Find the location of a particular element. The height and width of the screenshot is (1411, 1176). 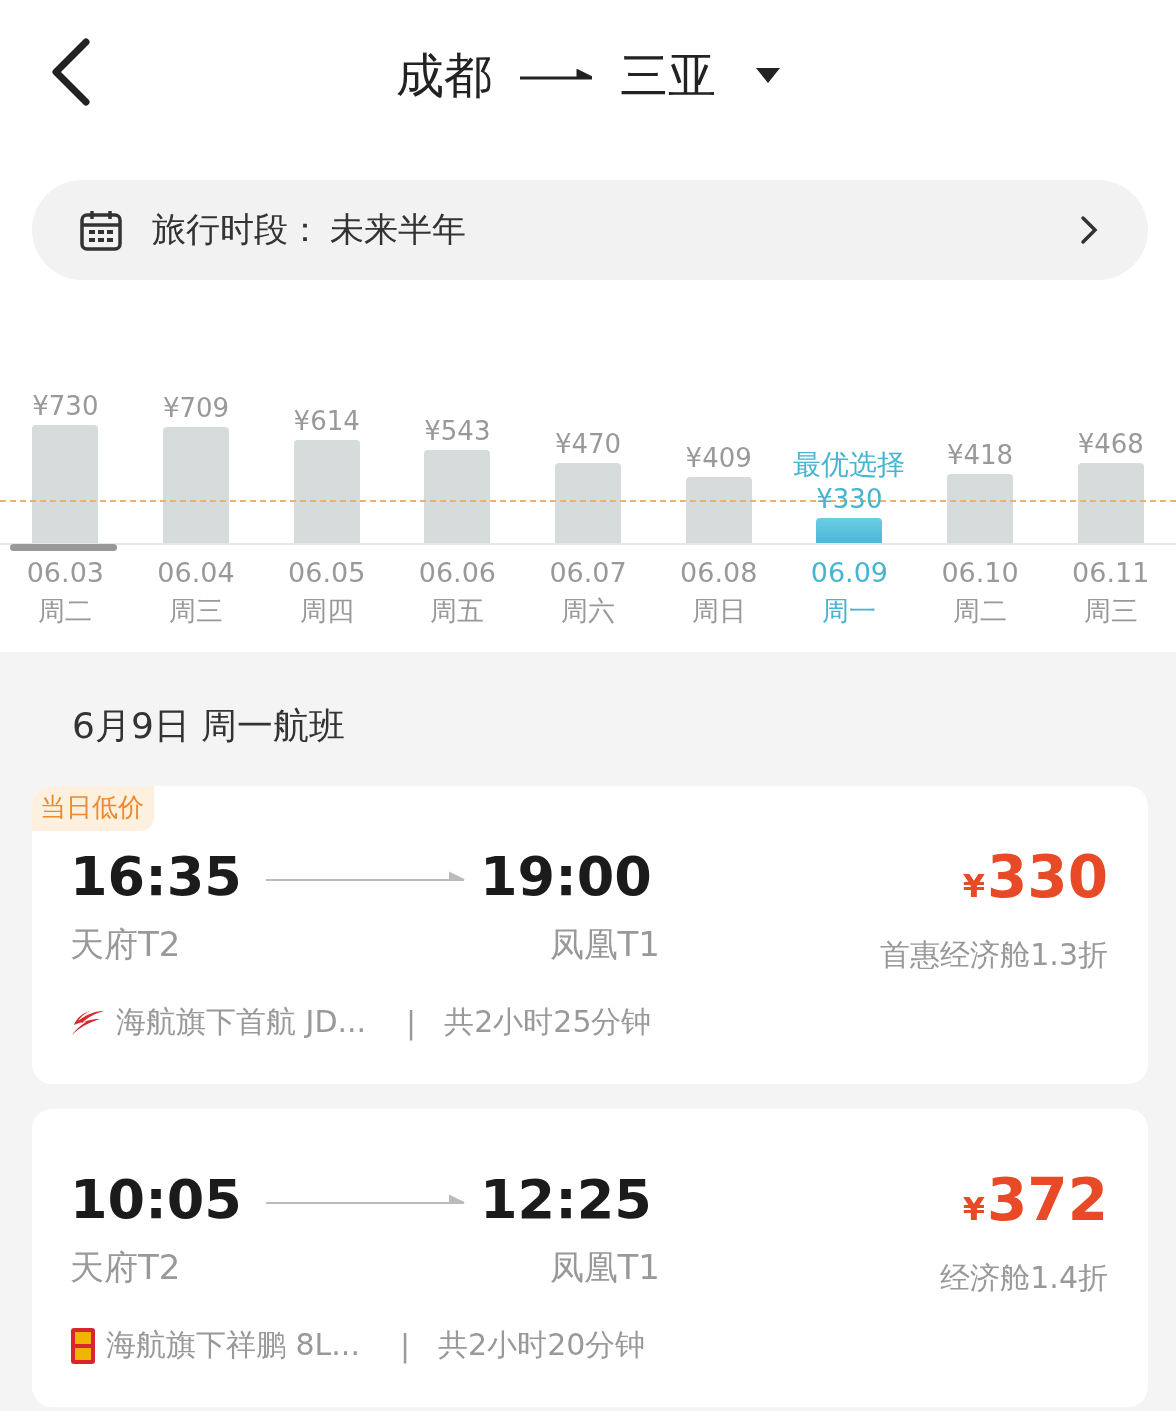

cabin-discount: 首惠经济舱1.3折 is located at coordinates (994, 955).